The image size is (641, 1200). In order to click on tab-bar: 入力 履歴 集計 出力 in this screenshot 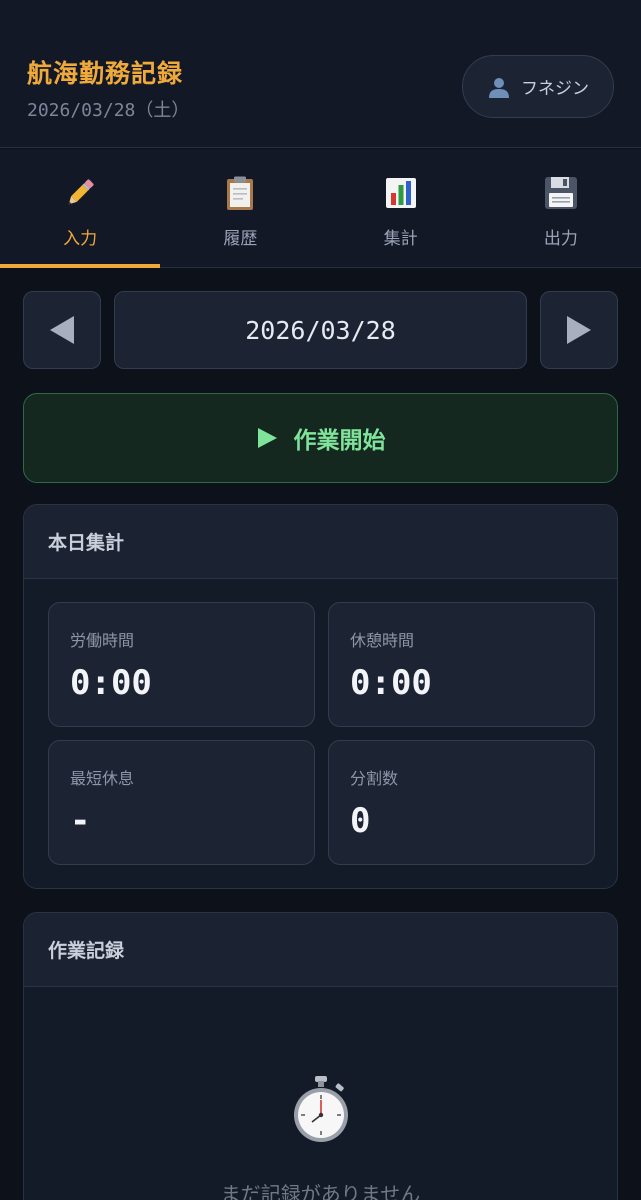, I will do `click(320, 208)`.